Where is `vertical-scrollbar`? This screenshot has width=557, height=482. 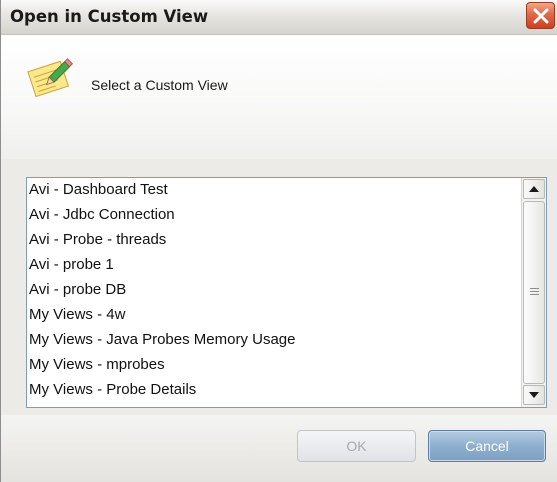
vertical-scrollbar is located at coordinates (533, 292).